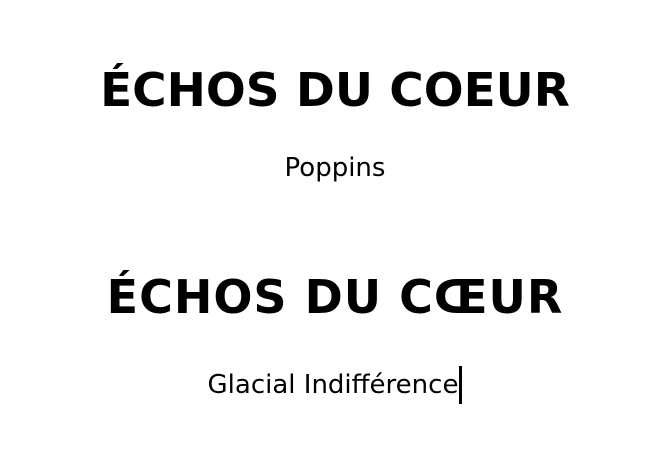 The height and width of the screenshot is (454, 670). Describe the element at coordinates (335, 90) in the screenshot. I see `headline-sample-1: ÉCHOS DU COEUR` at that location.